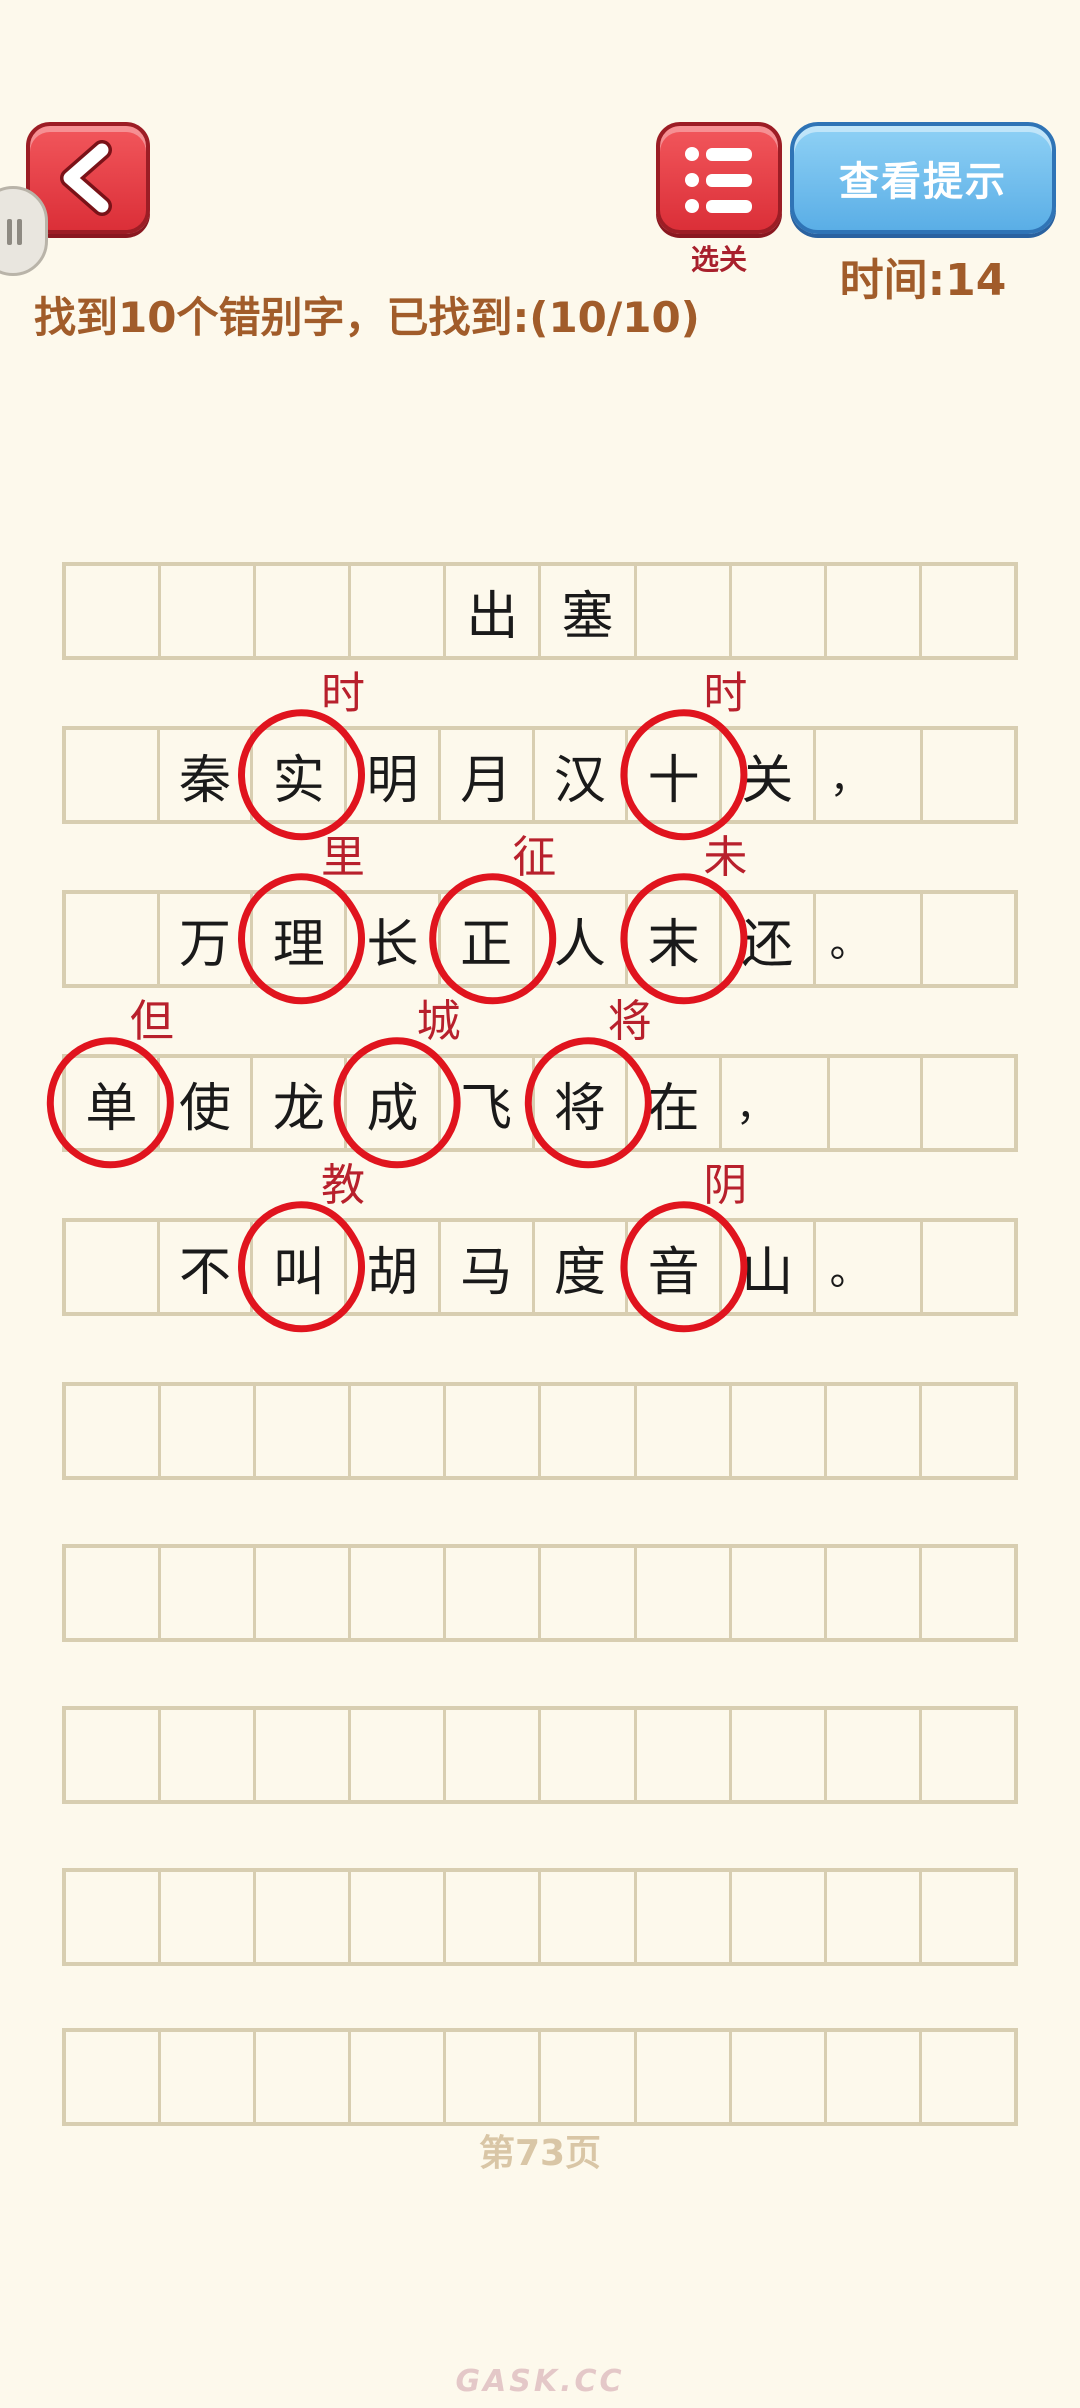 The width and height of the screenshot is (1080, 2408). What do you see at coordinates (488, 1267) in the screenshot?
I see `character-cell: 马` at bounding box center [488, 1267].